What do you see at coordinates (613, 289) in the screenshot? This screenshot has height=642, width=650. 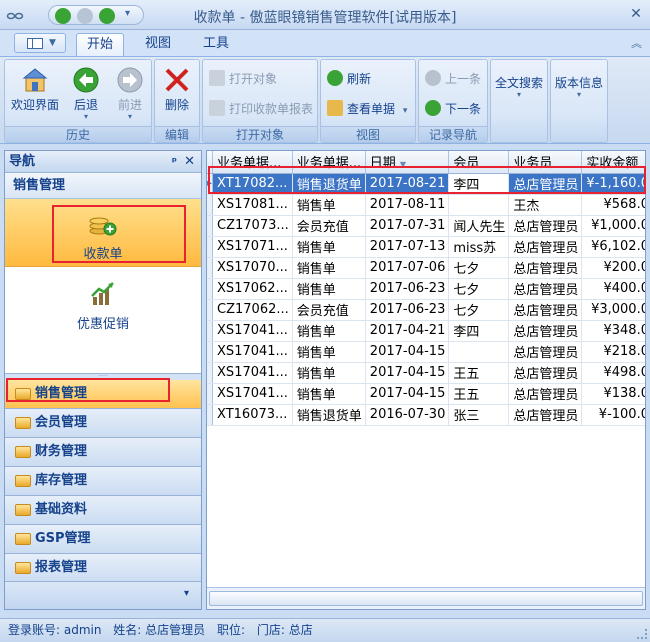 I see `table-cell: ¥400.00` at bounding box center [613, 289].